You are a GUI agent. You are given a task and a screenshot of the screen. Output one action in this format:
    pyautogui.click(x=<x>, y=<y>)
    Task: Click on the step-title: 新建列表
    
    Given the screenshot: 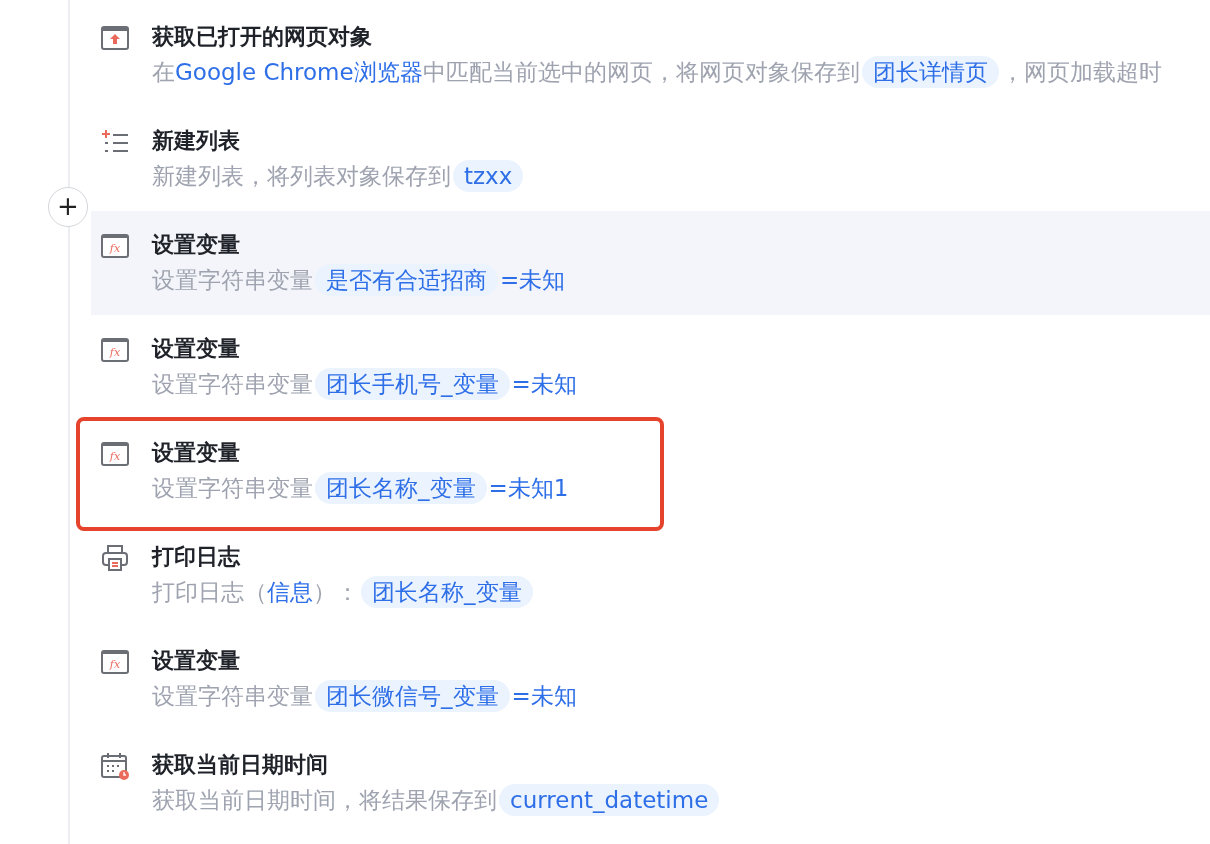 What is the action you would take?
    pyautogui.click(x=196, y=141)
    